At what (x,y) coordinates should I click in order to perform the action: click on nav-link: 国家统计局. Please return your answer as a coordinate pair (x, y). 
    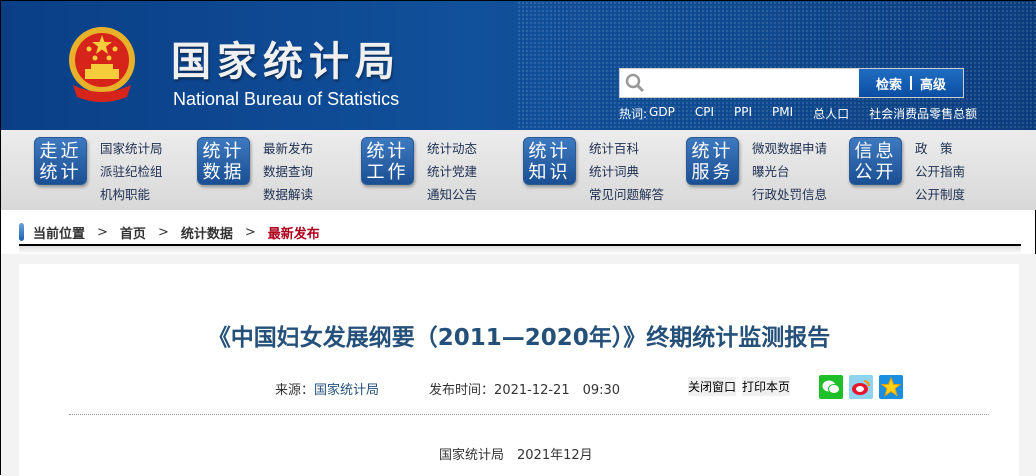
    Looking at the image, I should click on (131, 148).